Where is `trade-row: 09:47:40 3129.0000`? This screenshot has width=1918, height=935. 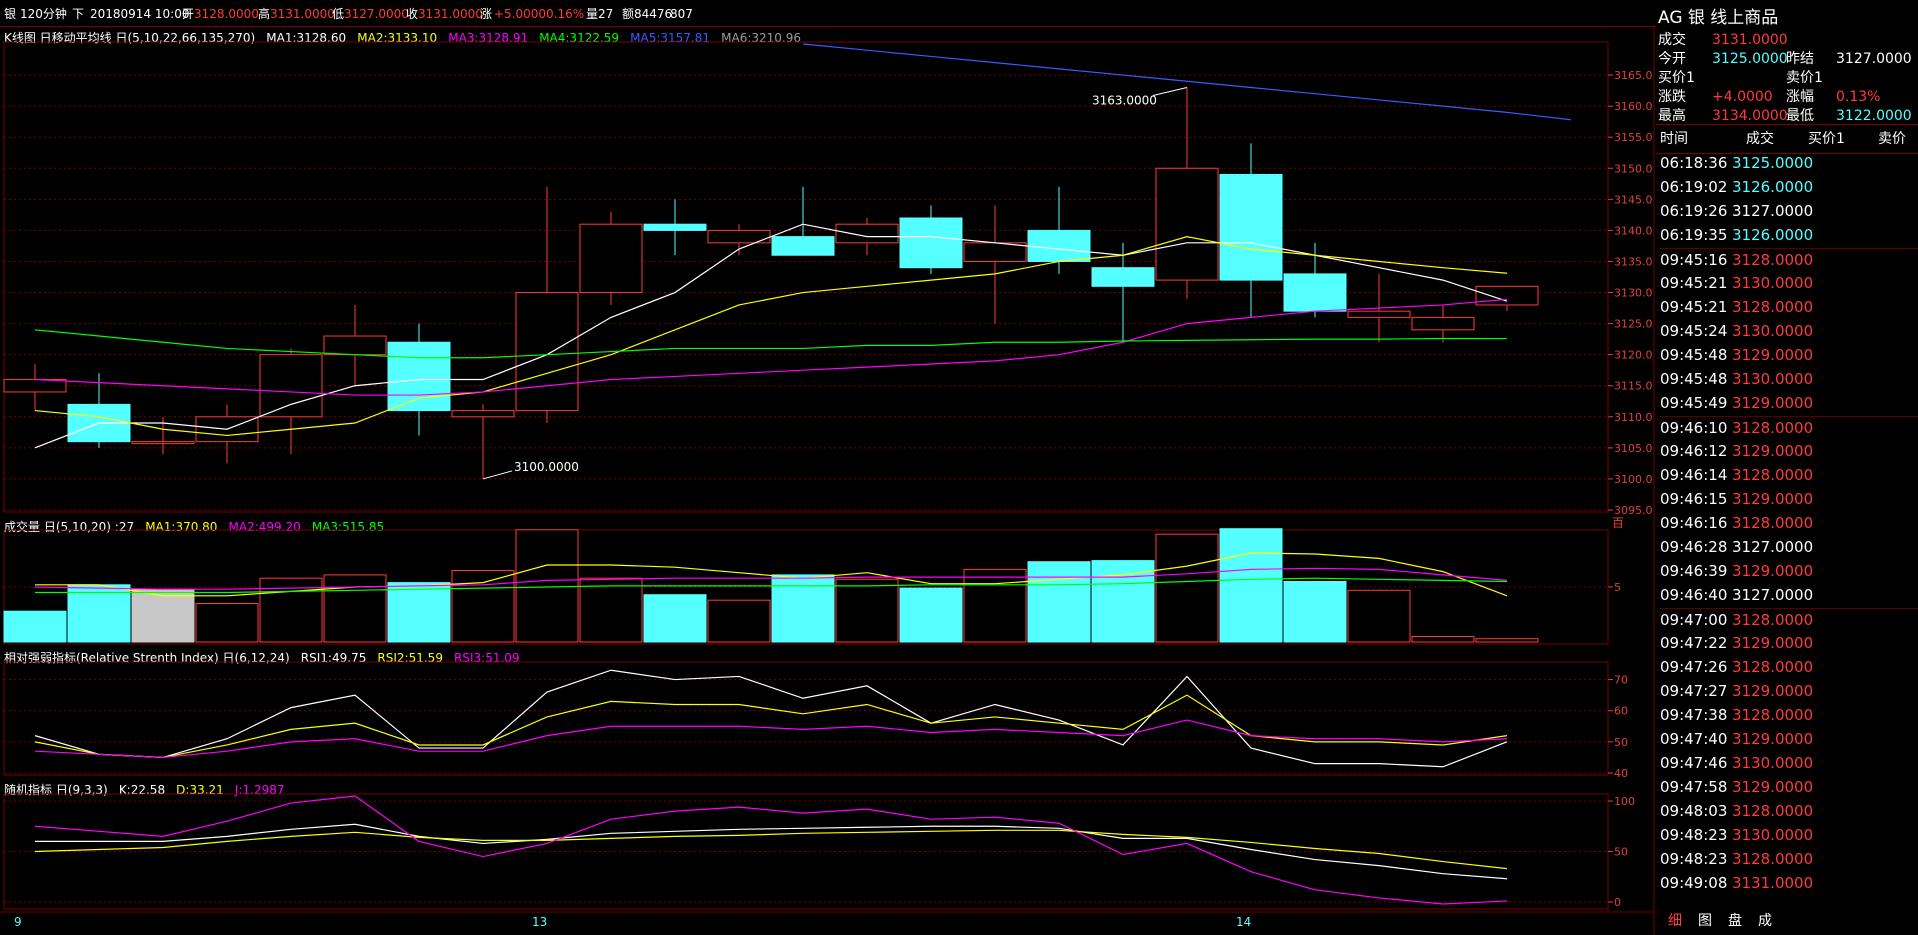
trade-row: 09:47:40 3129.0000 is located at coordinates (1789, 739).